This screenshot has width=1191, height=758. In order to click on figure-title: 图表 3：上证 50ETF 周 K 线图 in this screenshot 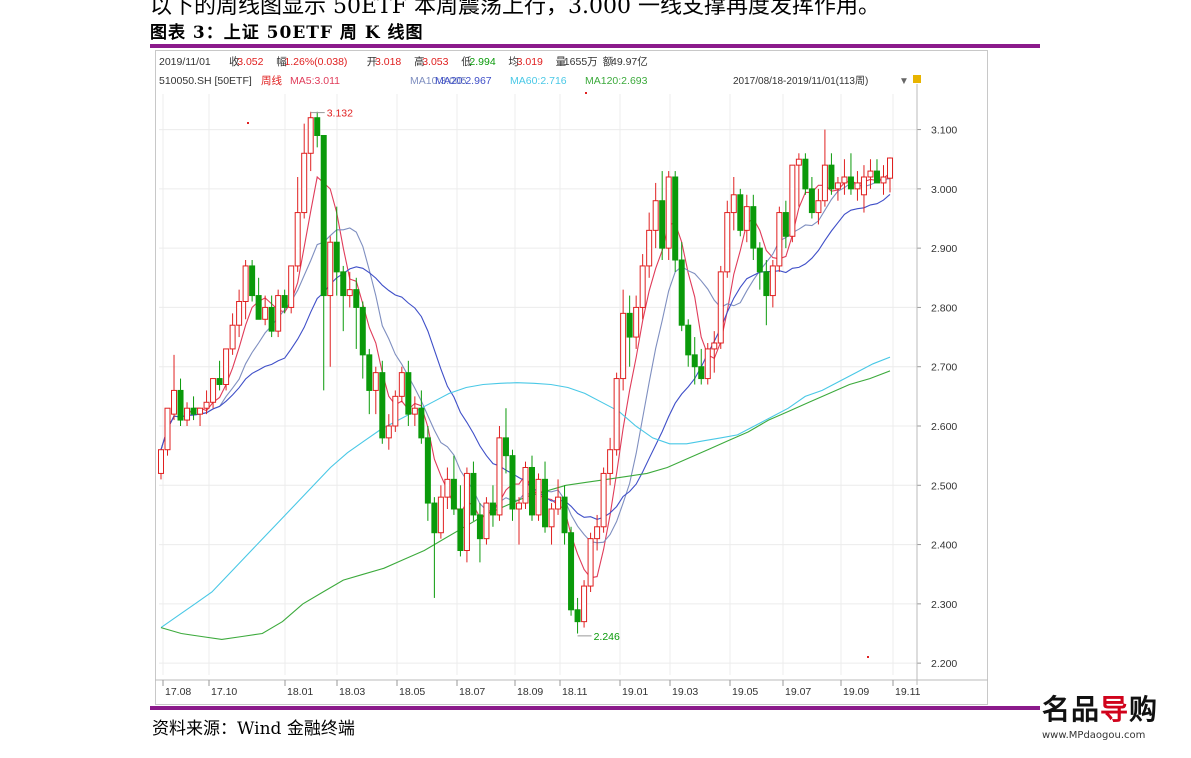, I will do `click(287, 33)`.